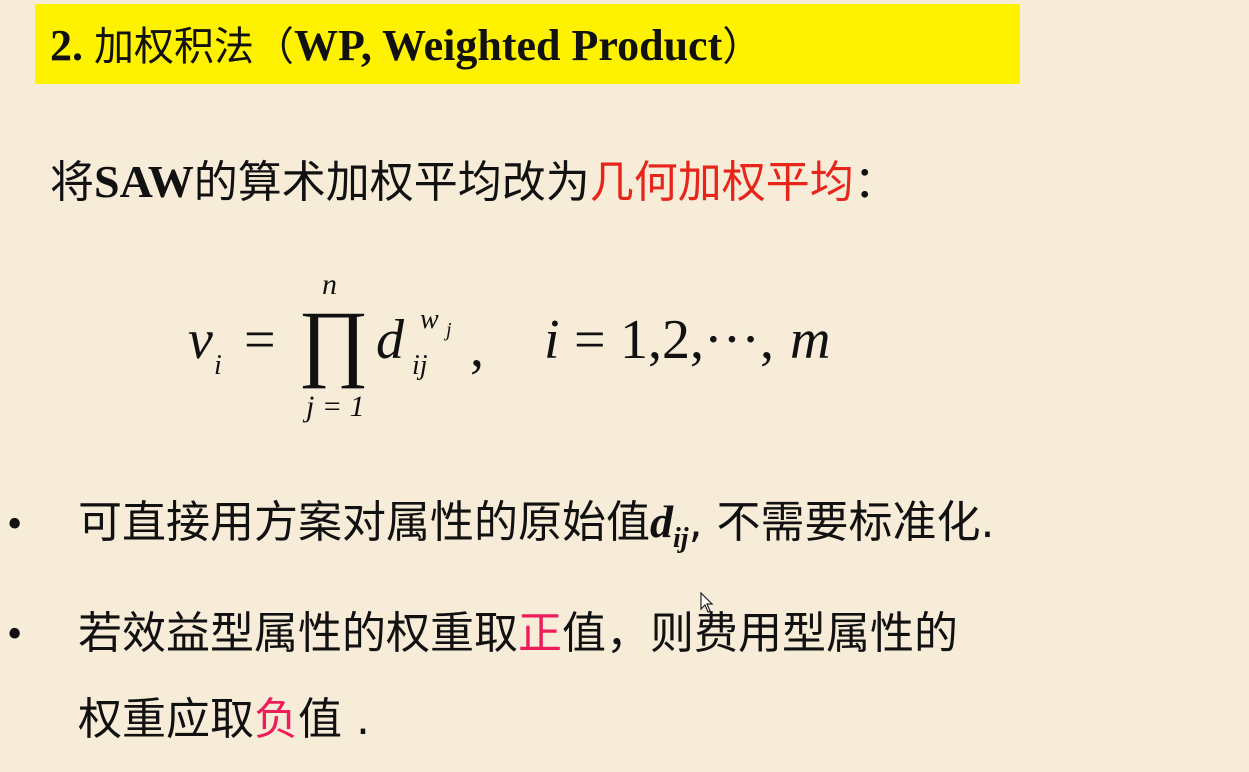 The image size is (1249, 772). I want to click on formula-lower-limit: j = 1, so click(335, 406).